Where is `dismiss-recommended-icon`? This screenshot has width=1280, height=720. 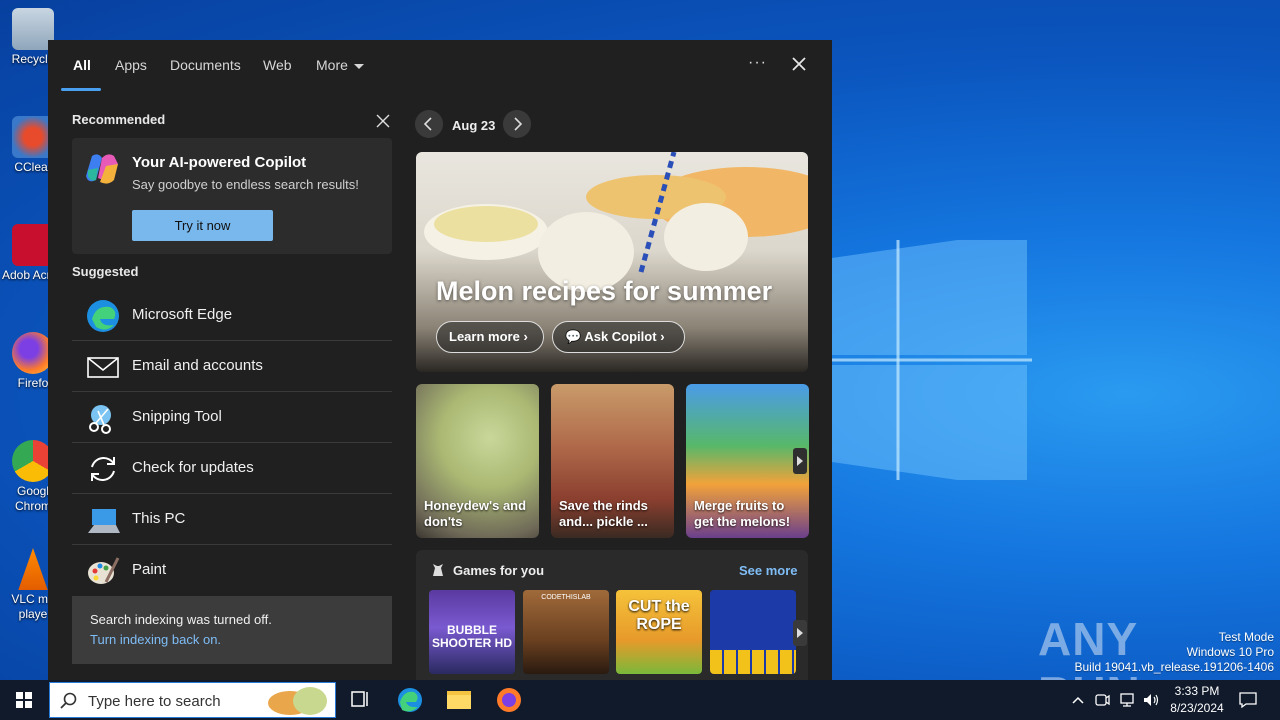
dismiss-recommended-icon is located at coordinates (383, 121).